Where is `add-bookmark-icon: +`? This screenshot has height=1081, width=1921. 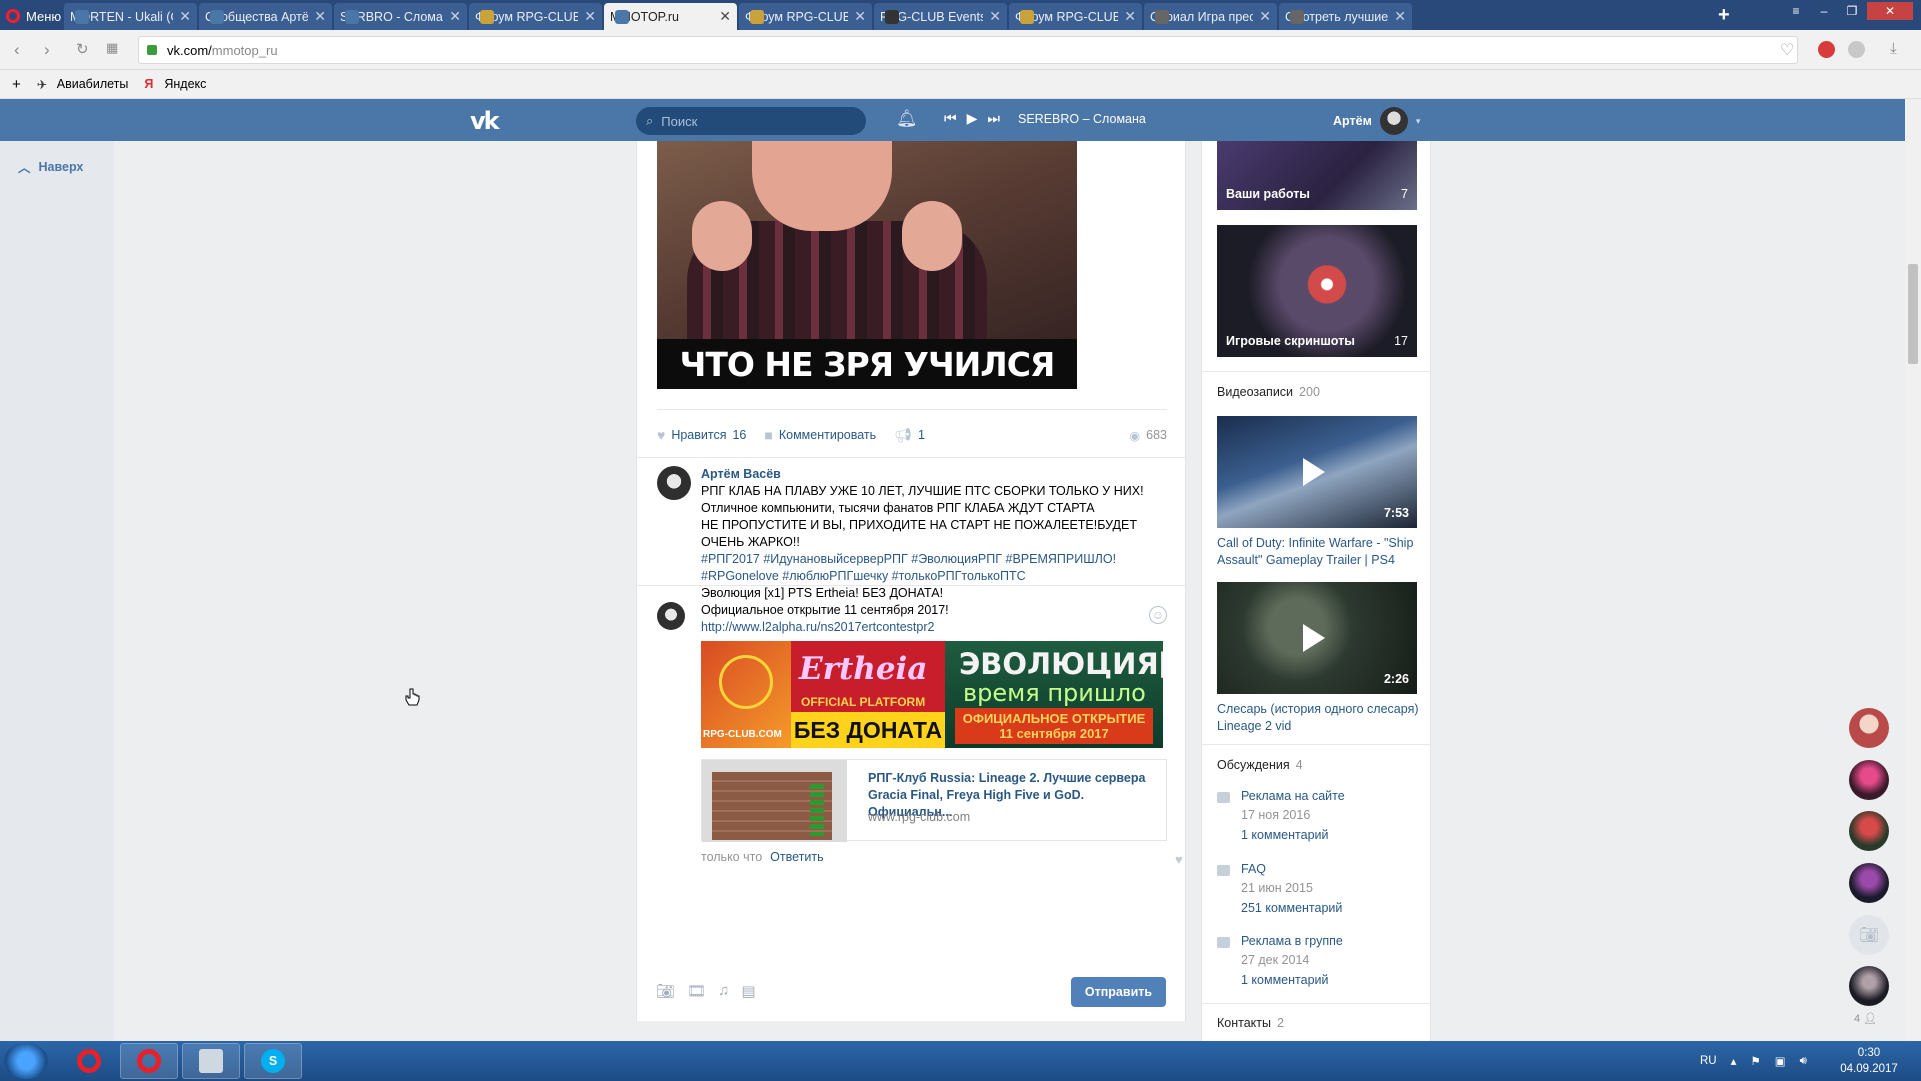 add-bookmark-icon: + is located at coordinates (16, 84).